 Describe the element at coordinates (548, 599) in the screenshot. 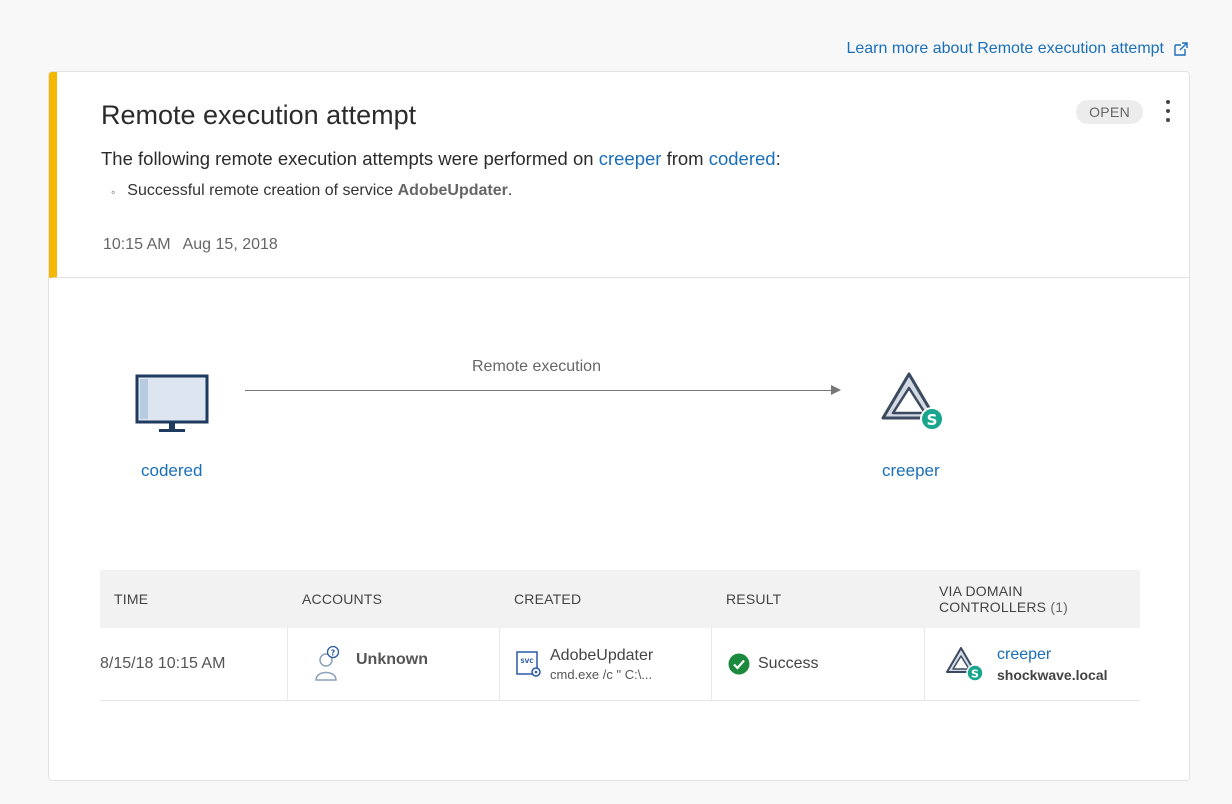

I see `col-created: CREATED` at that location.